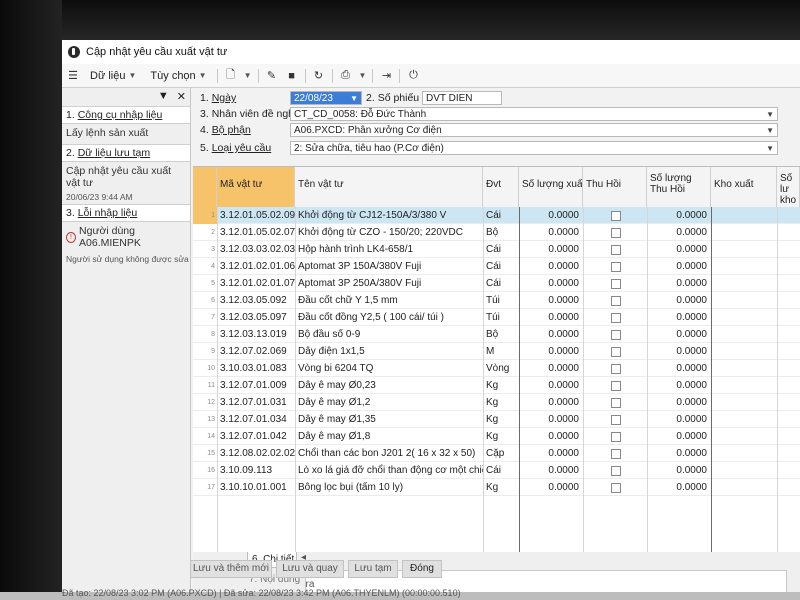 This screenshot has height=600, width=800. Describe the element at coordinates (389, 266) in the screenshot. I see `cell-name: Aptomat 3P 150A/380V Fuji` at that location.